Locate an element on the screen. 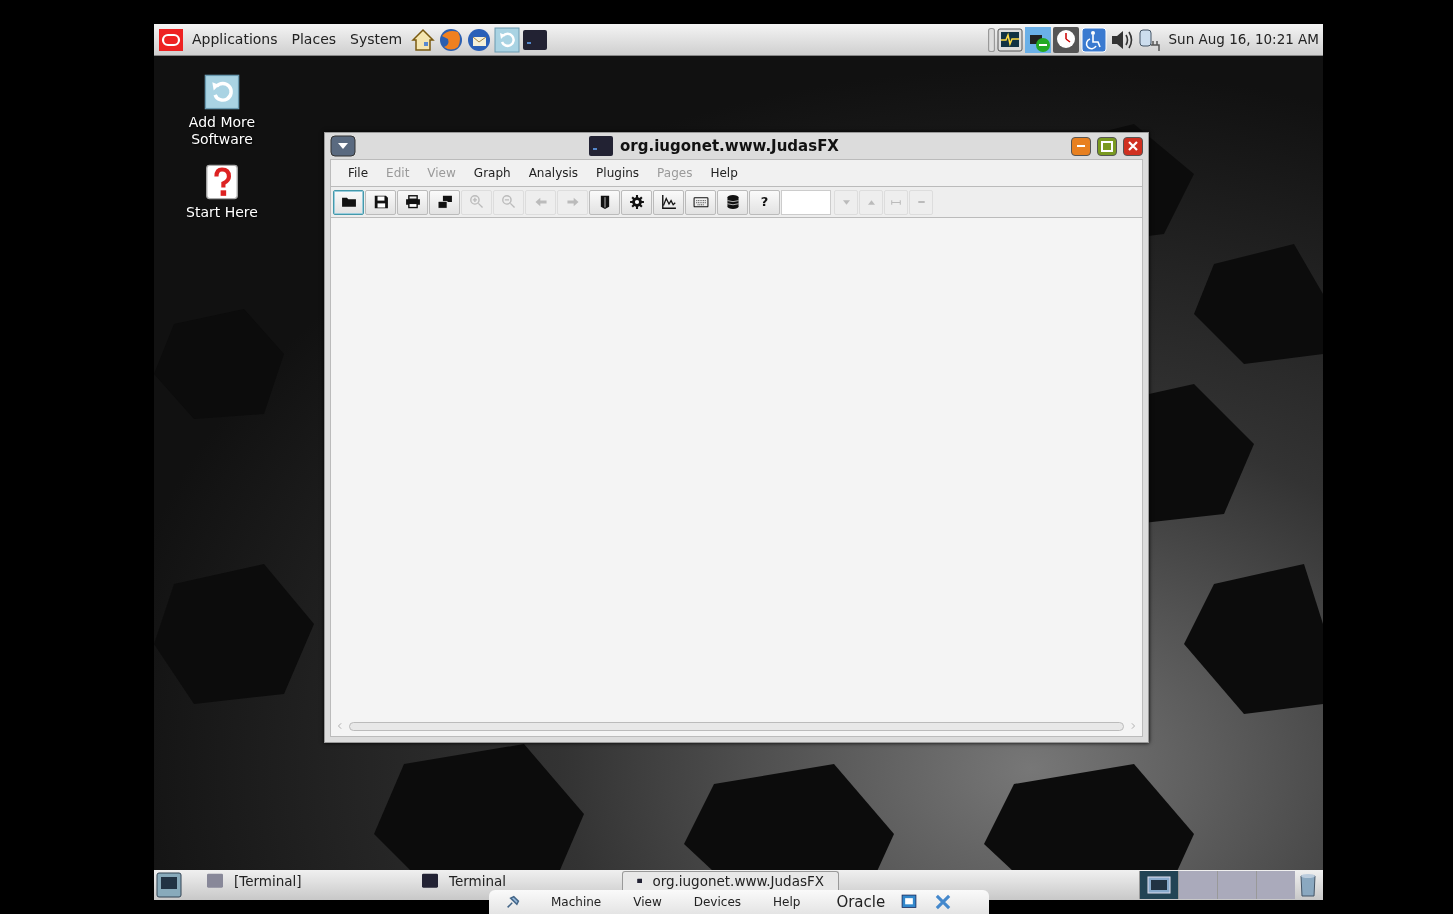  minus-icon is located at coordinates (921, 202).